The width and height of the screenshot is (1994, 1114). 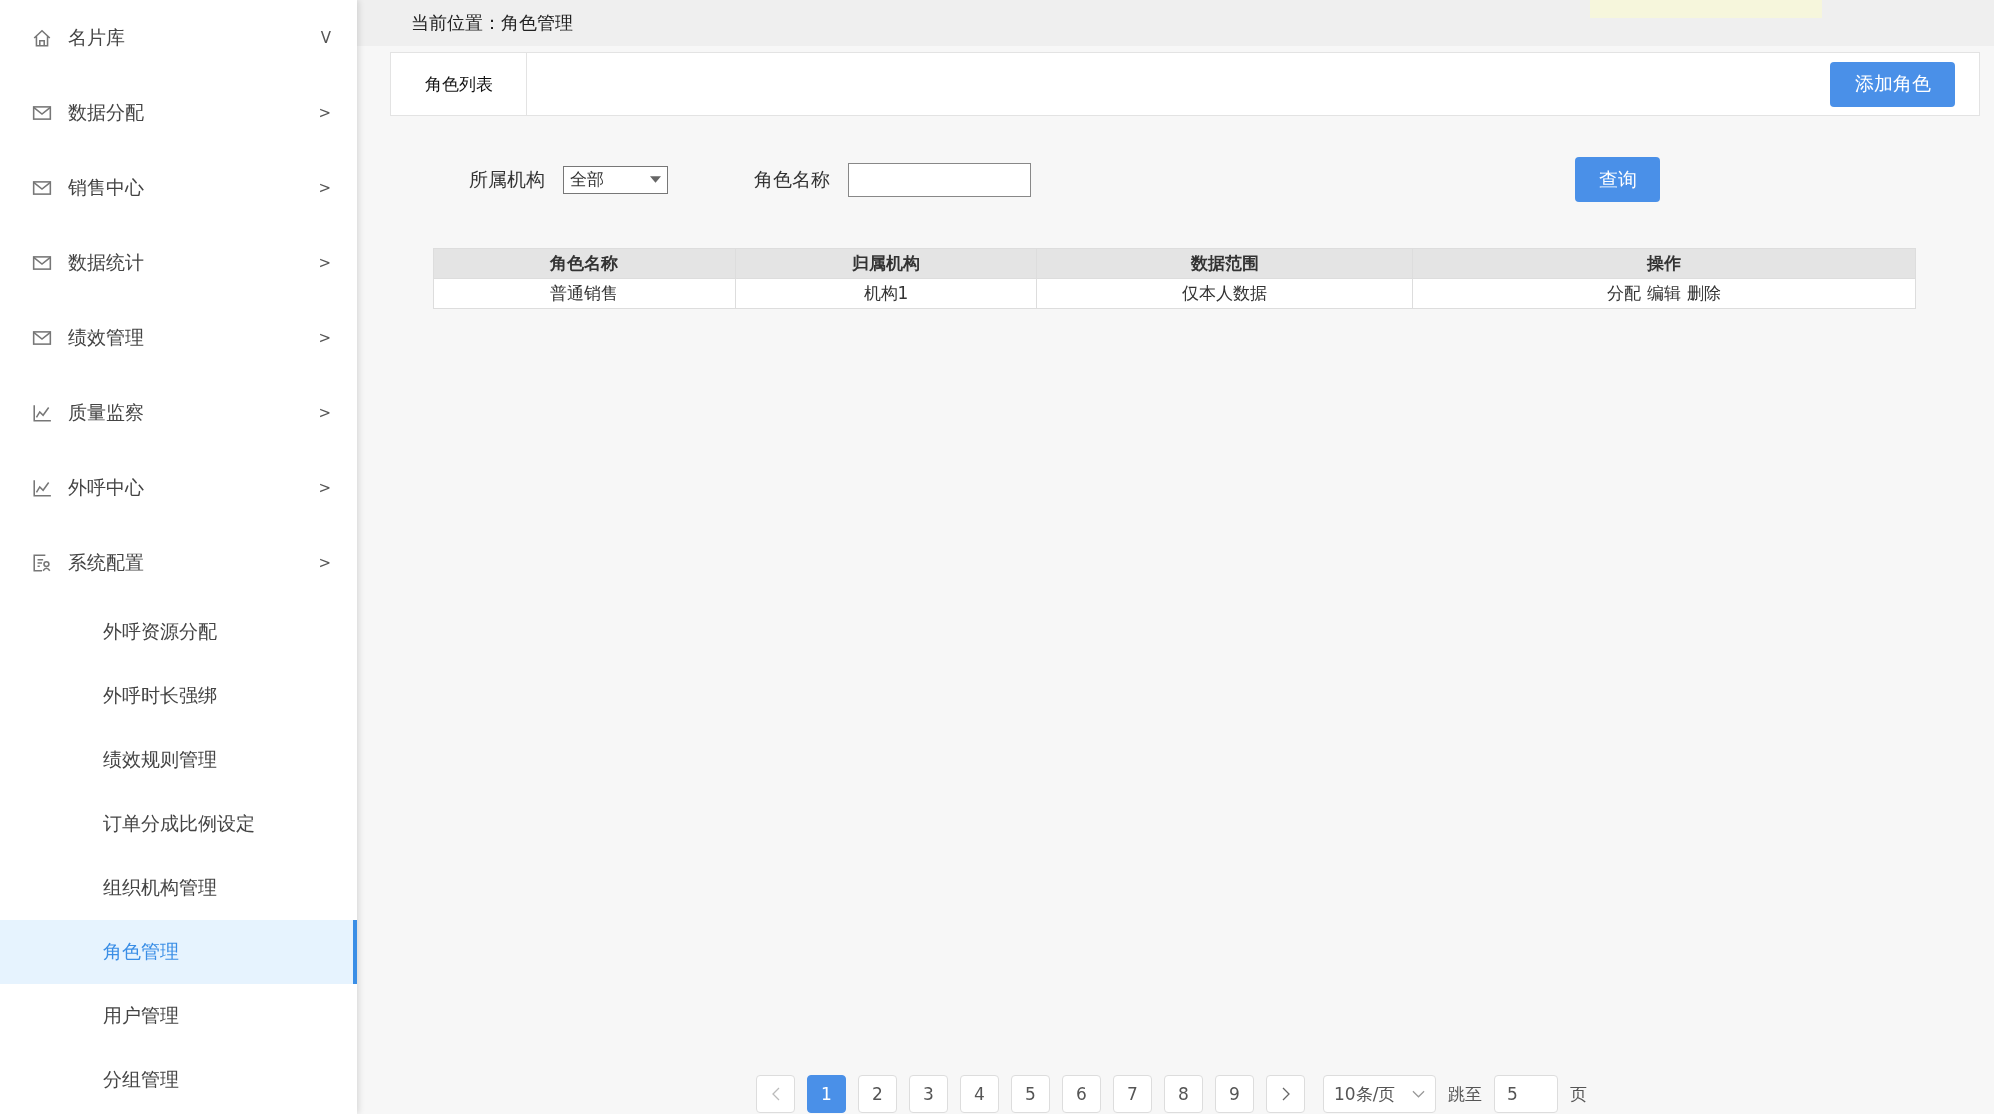 I want to click on filter-label: 所属机构, so click(x=507, y=179).